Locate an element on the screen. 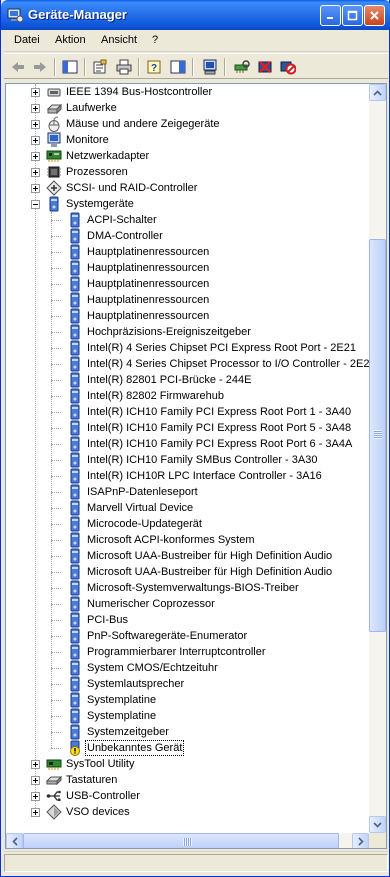 This screenshot has width=390, height=877. menu-datei: Datei is located at coordinates (27, 40).